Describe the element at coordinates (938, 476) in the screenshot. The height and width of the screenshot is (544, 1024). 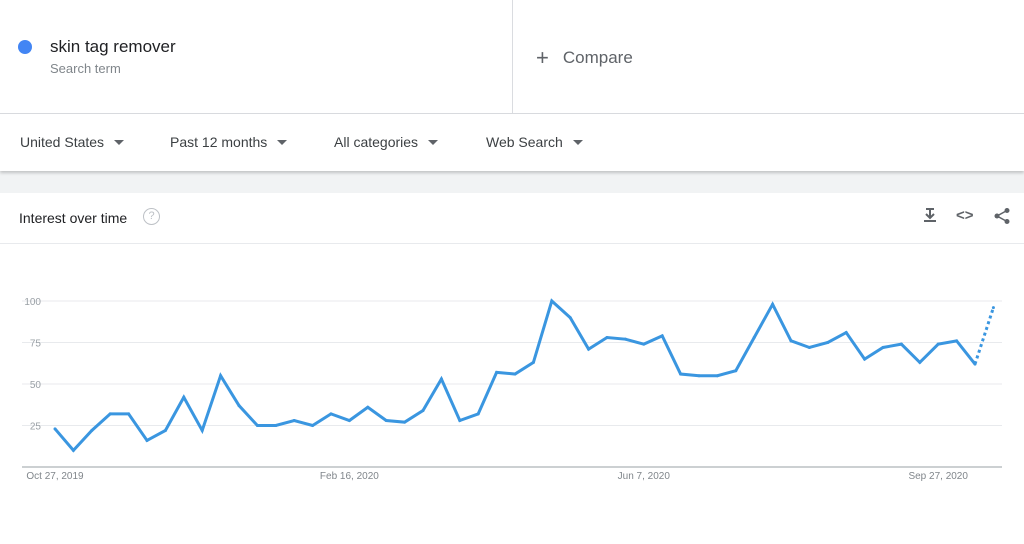
I see `x-tick-label: Sep 27, 2020` at that location.